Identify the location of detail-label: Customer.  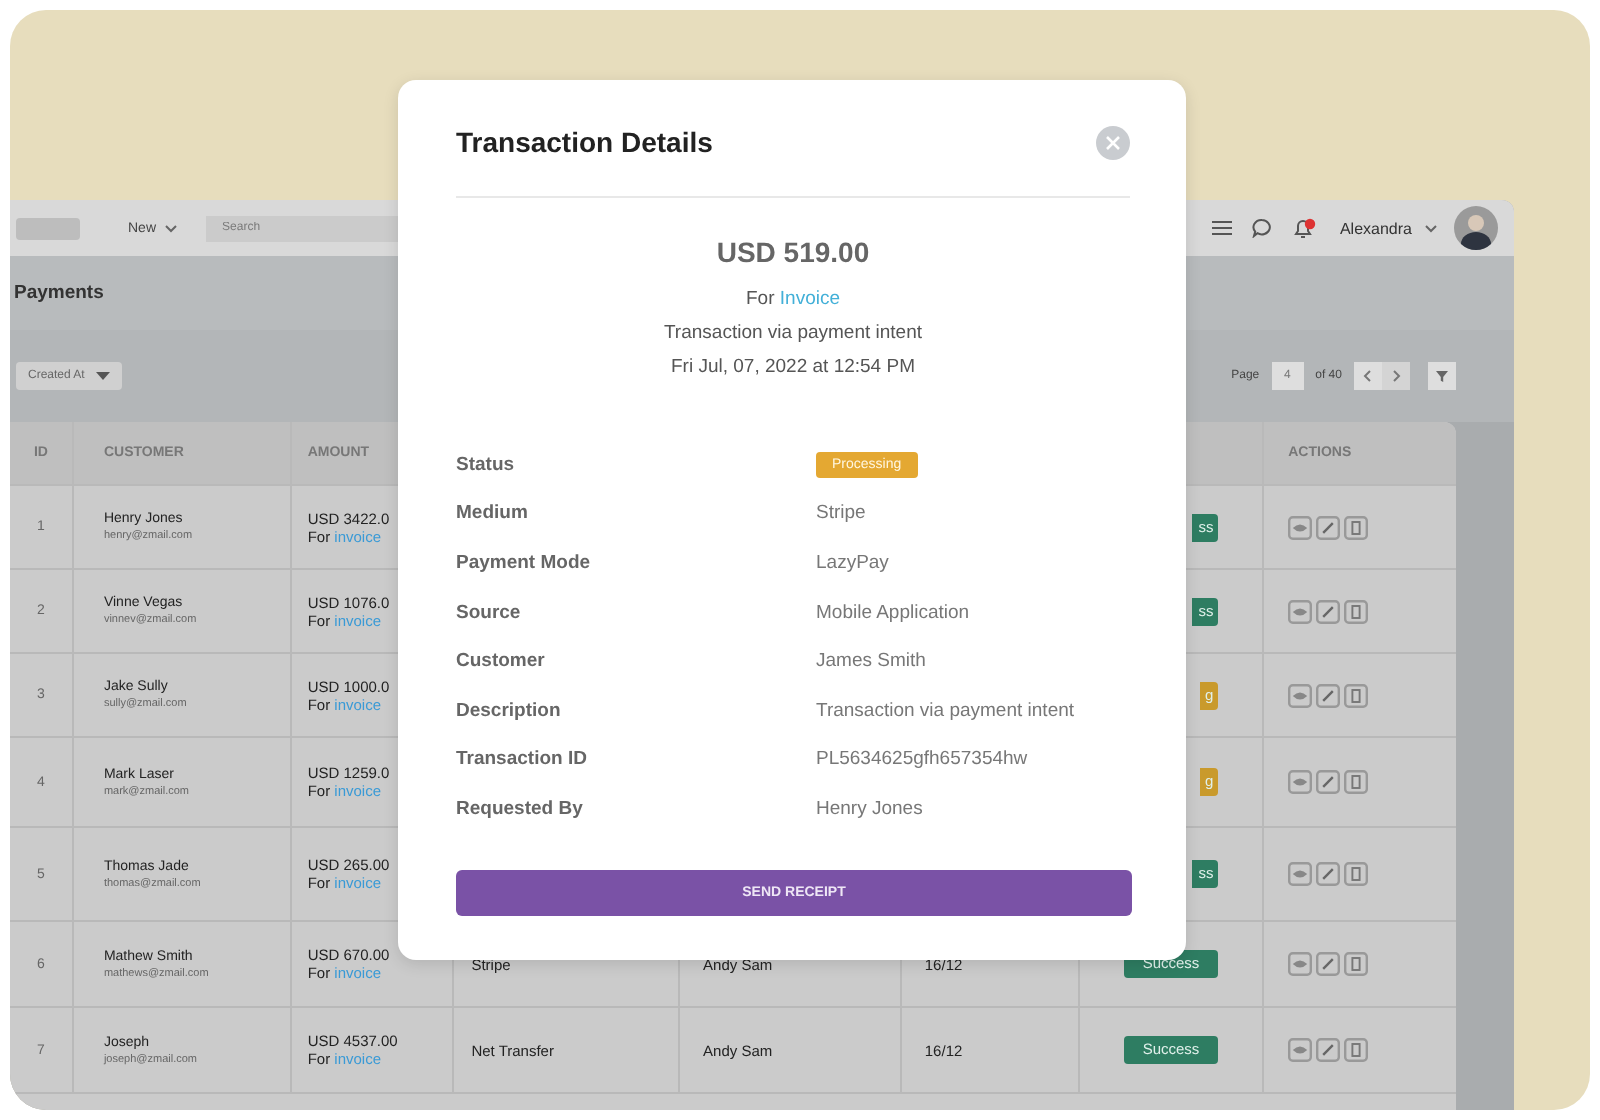
(501, 661).